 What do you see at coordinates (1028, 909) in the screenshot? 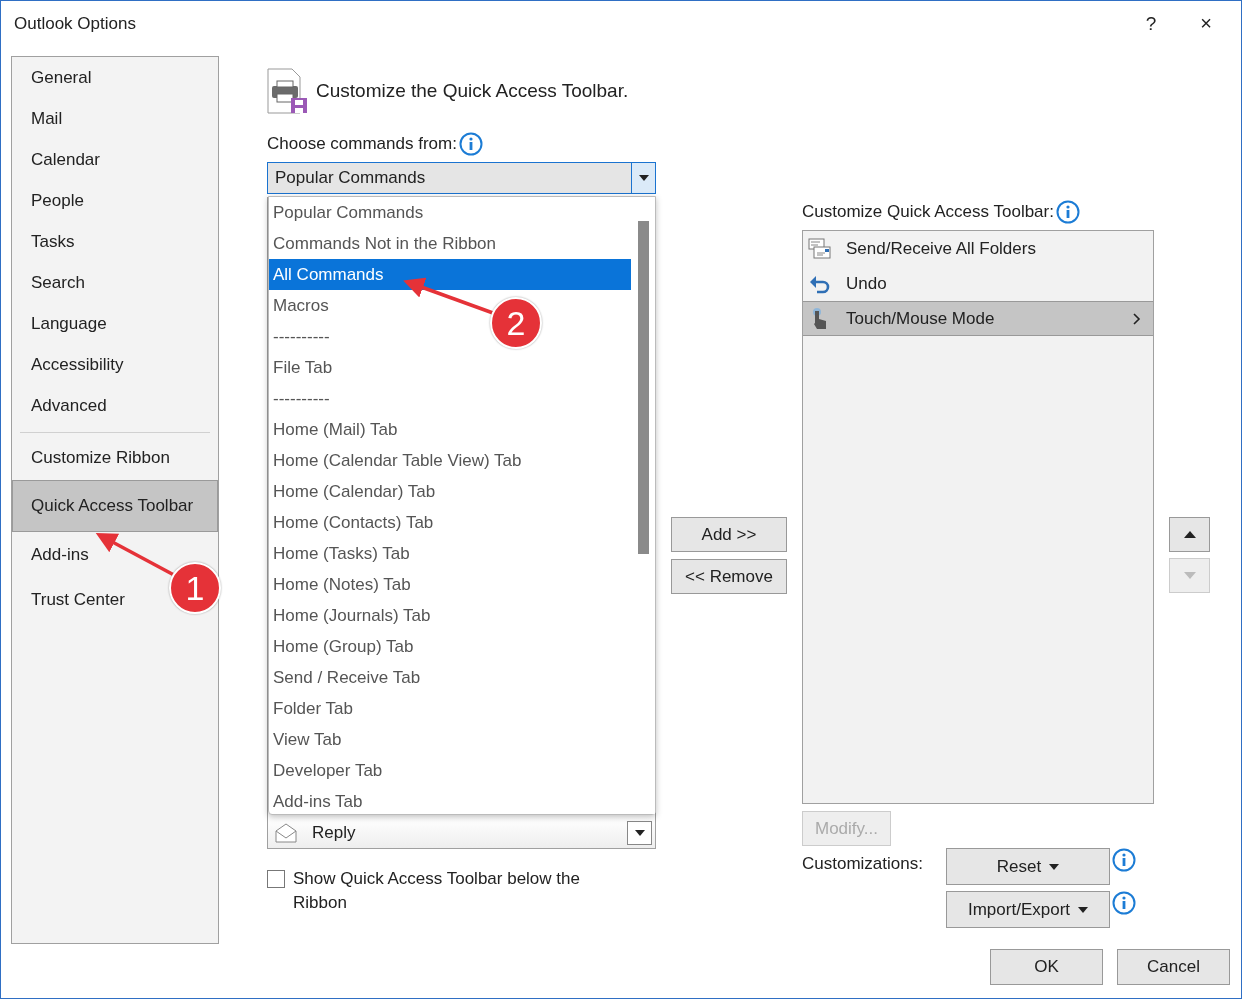
I see `import-export-button: Import/Export` at bounding box center [1028, 909].